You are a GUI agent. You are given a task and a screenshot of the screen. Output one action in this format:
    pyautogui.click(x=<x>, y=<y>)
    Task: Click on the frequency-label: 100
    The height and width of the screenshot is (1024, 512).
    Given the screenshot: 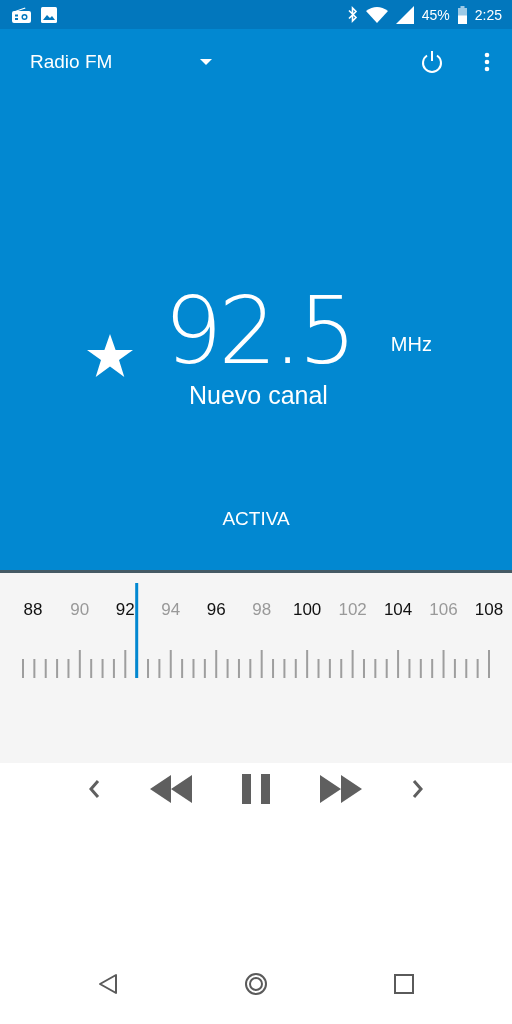 What is the action you would take?
    pyautogui.click(x=307, y=609)
    